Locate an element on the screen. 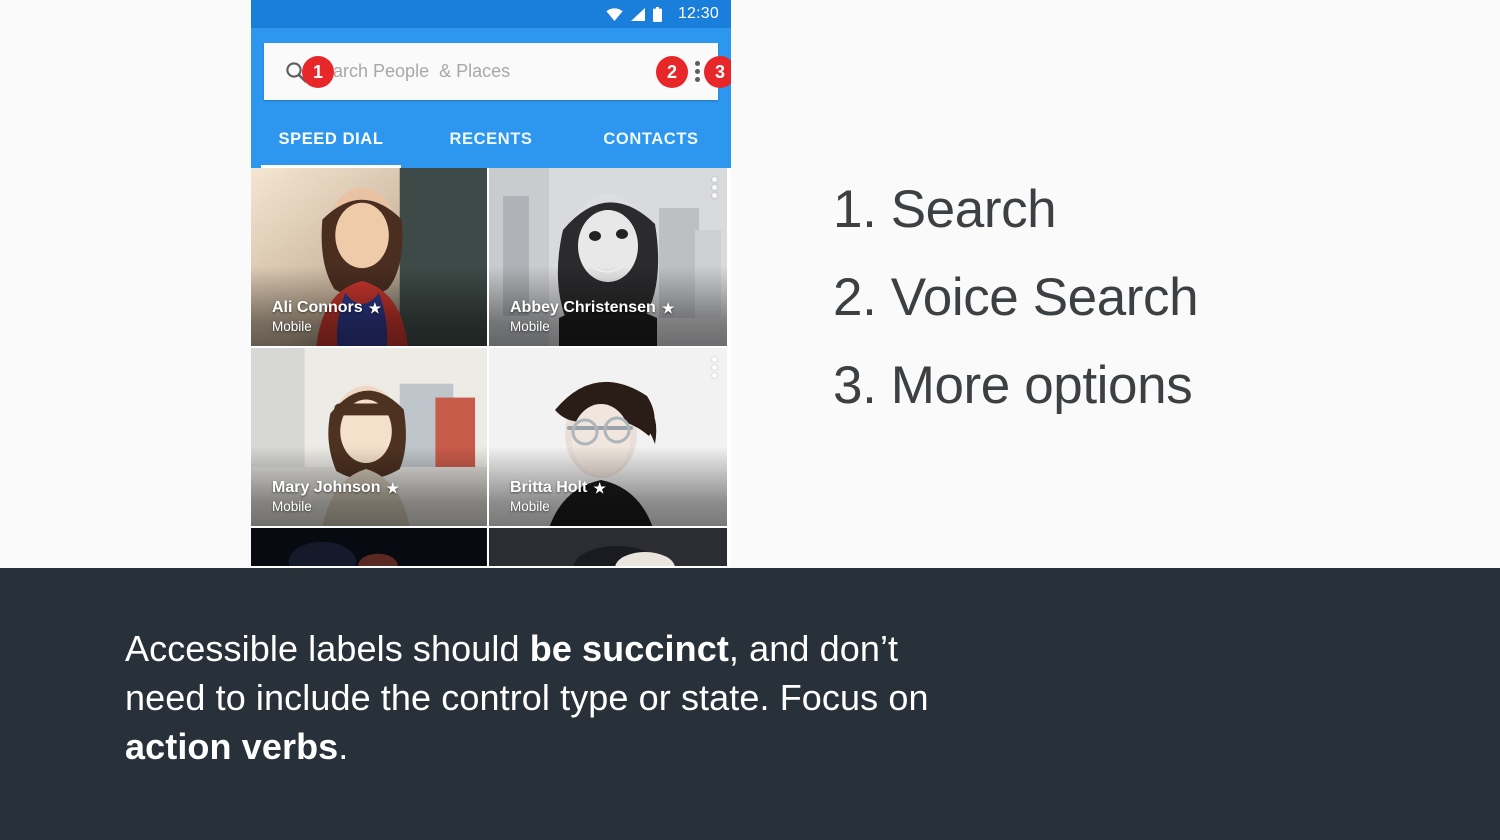 This screenshot has height=840, width=1500. contact-name: Ali Connors is located at coordinates (317, 307).